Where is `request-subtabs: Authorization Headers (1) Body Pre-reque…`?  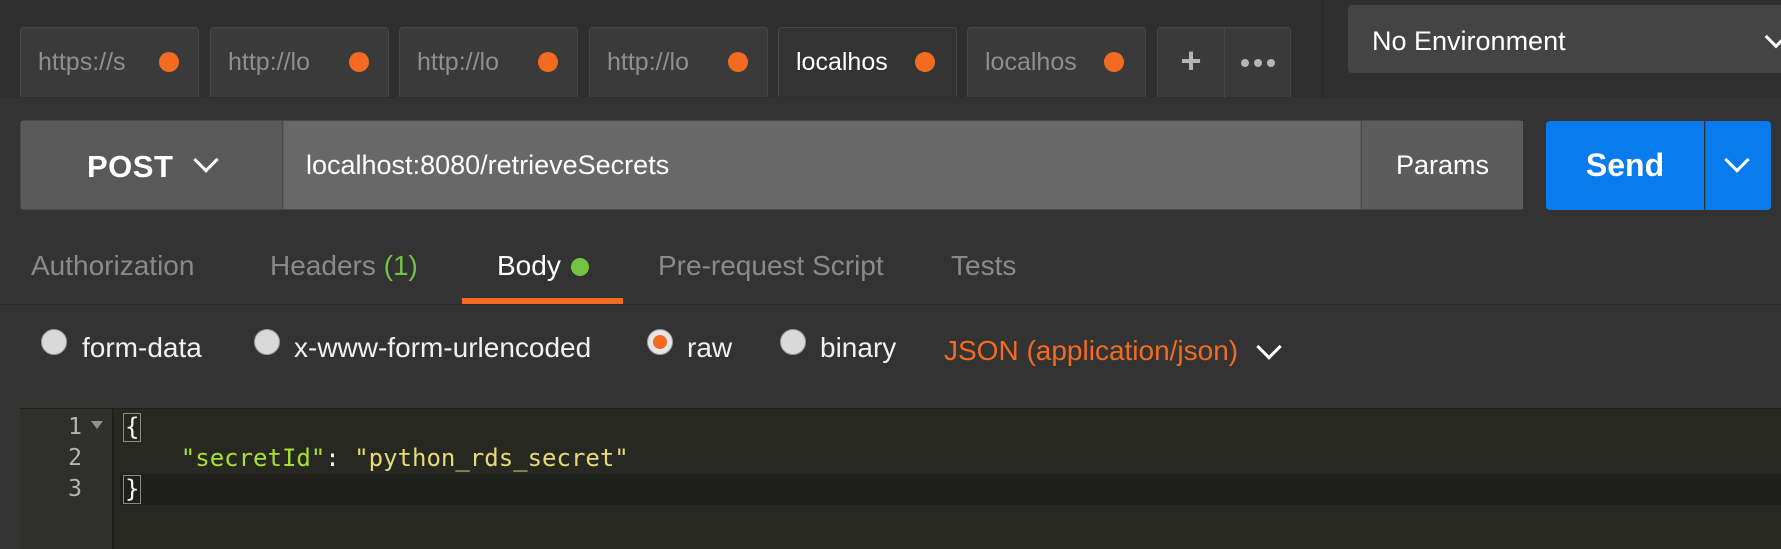 request-subtabs: Authorization Headers (1) Body Pre-reque… is located at coordinates (890, 272).